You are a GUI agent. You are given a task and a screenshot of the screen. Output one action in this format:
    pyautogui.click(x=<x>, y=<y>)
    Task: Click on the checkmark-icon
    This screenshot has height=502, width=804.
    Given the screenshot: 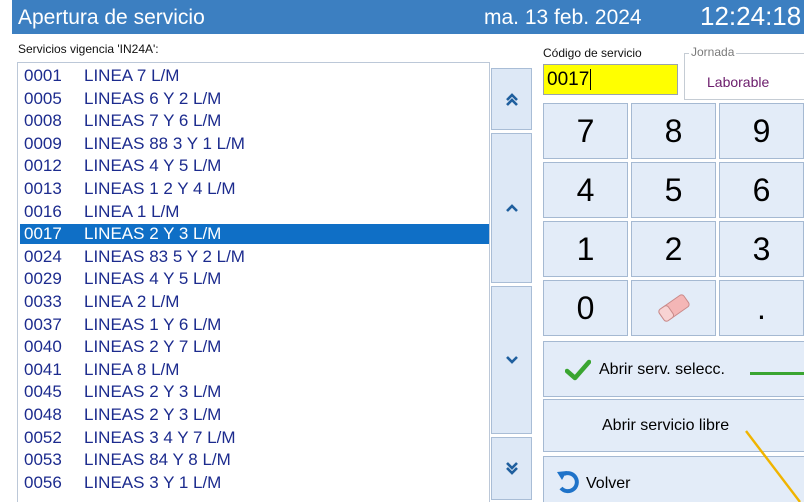 What is the action you would take?
    pyautogui.click(x=578, y=370)
    